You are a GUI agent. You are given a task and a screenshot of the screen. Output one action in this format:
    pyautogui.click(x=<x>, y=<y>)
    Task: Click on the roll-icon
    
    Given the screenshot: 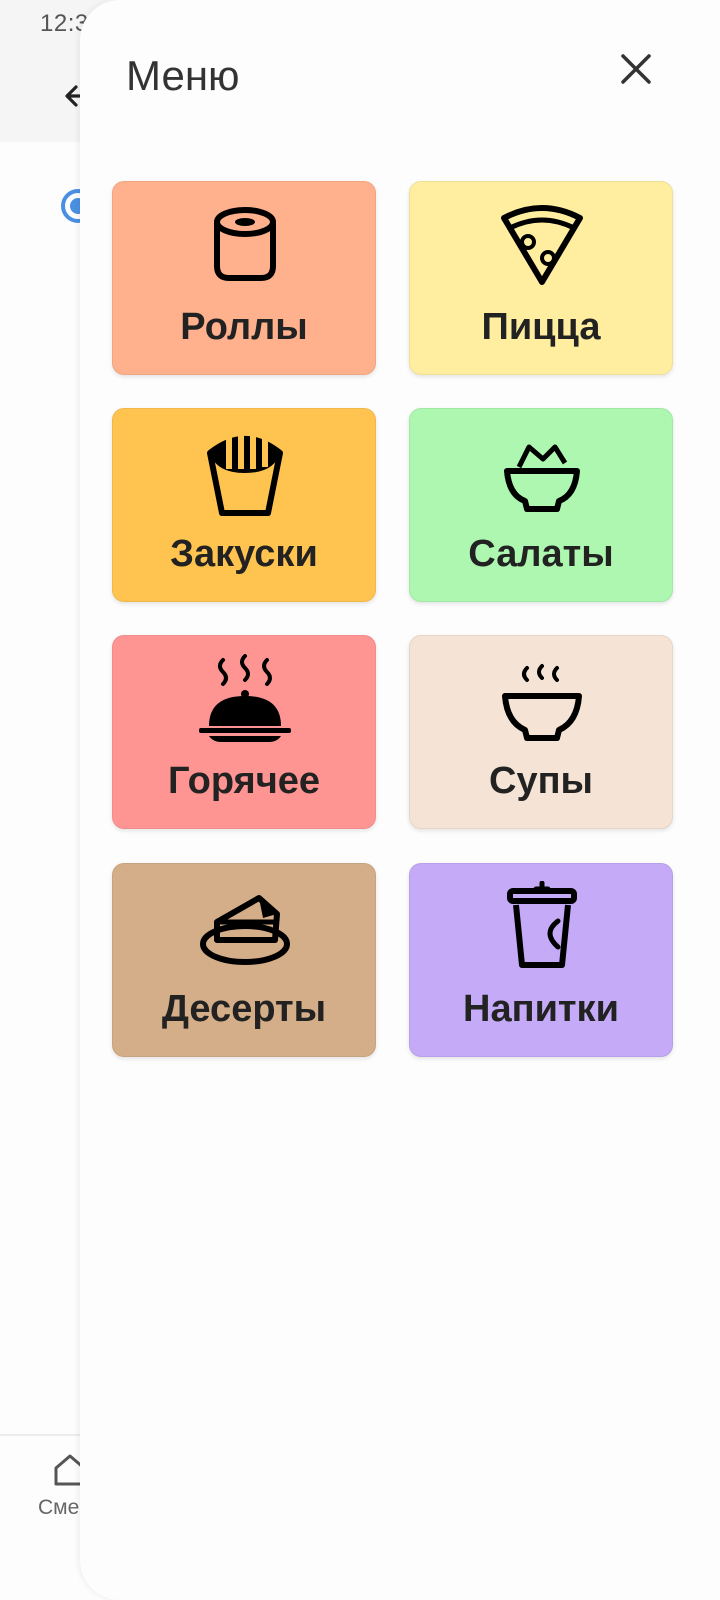 What is the action you would take?
    pyautogui.click(x=245, y=245)
    